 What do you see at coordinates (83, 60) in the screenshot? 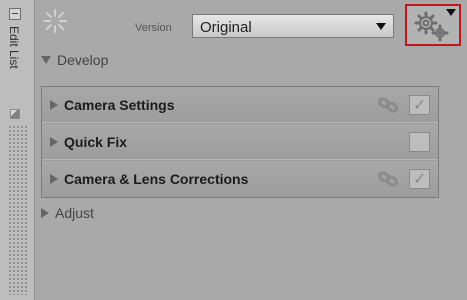
I see `develop-label: Develop` at bounding box center [83, 60].